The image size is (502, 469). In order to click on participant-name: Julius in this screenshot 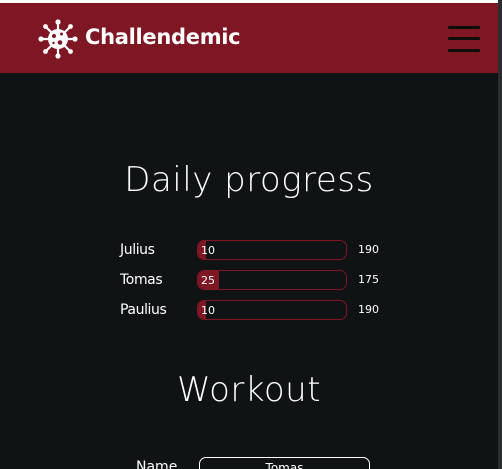, I will do `click(137, 250)`.